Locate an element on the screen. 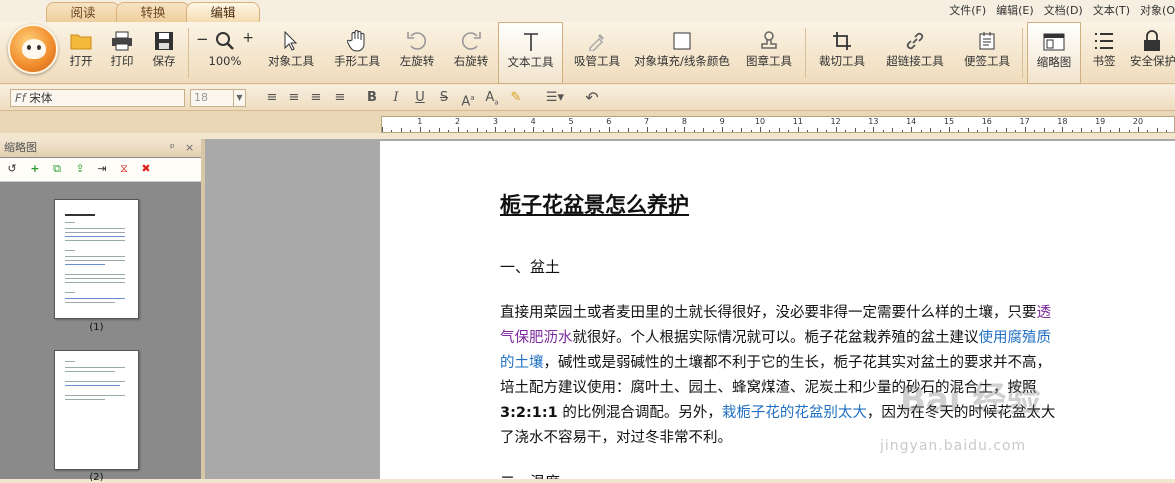  delete-page-icon: ✖ is located at coordinates (146, 169).